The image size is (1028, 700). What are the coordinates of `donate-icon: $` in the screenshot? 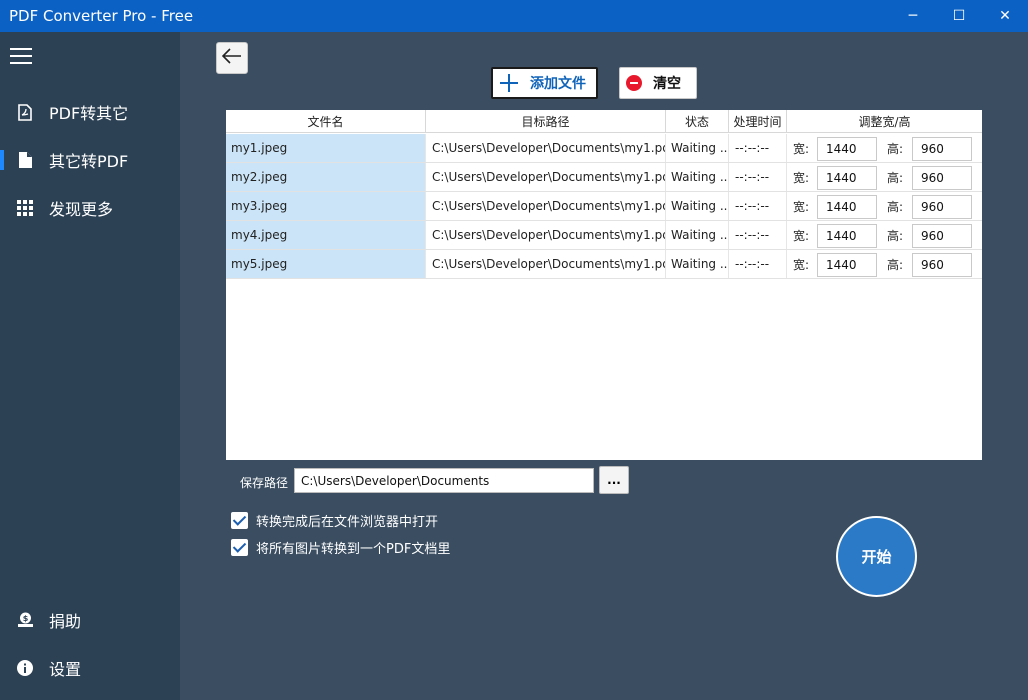 It's located at (25, 620).